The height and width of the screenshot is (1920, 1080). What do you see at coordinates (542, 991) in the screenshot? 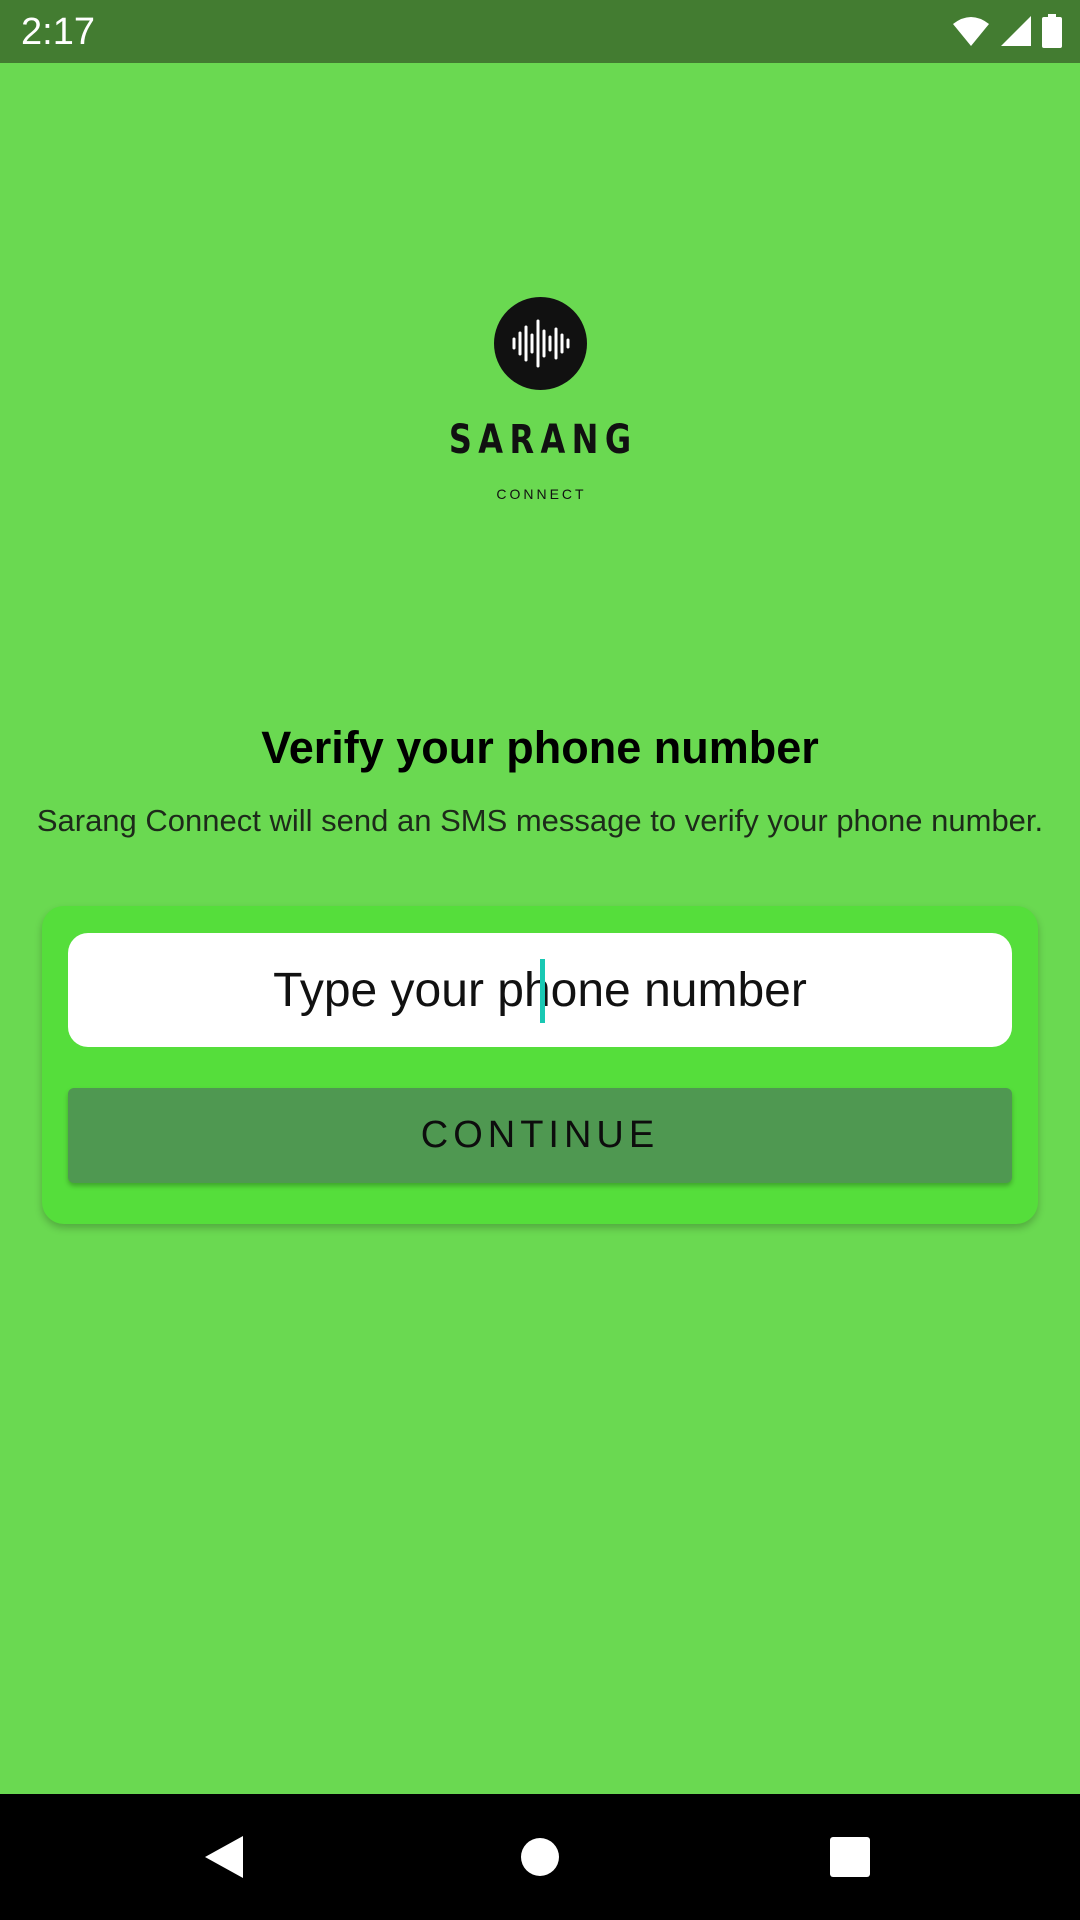
I see `text-cursor` at bounding box center [542, 991].